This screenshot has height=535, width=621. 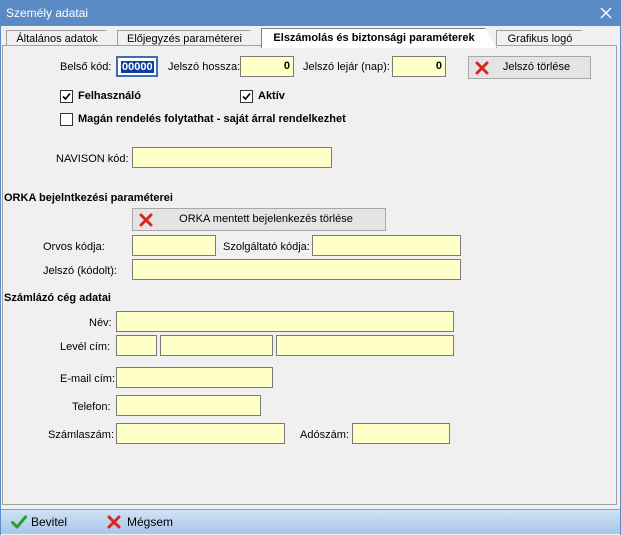 I want to click on bottom-toolbar: Bevitel Mégsem, so click(x=310, y=521).